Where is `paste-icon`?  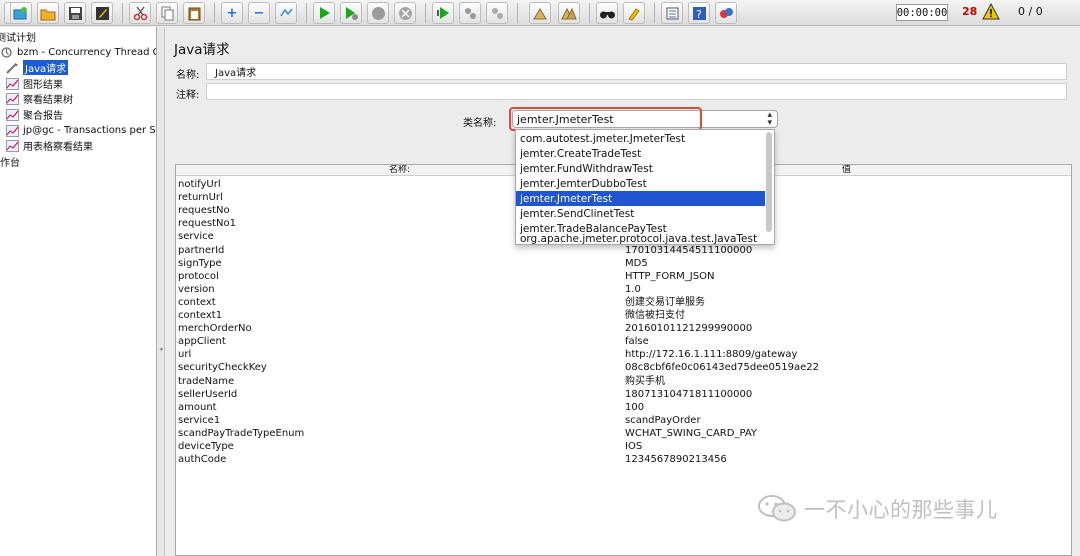
paste-icon is located at coordinates (194, 13).